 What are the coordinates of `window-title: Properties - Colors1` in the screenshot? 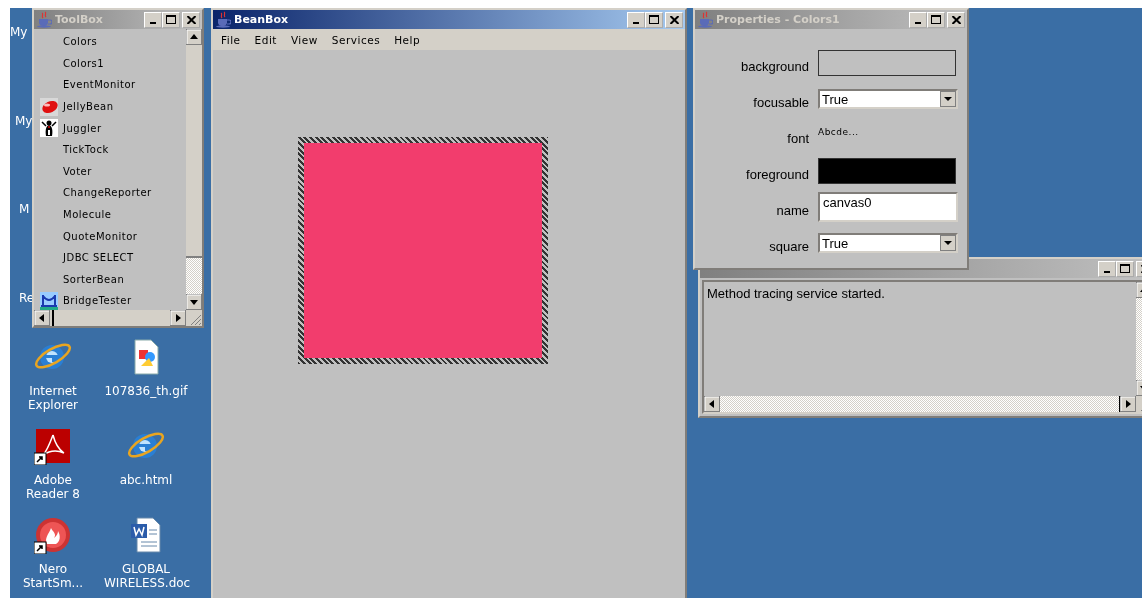 It's located at (778, 19).